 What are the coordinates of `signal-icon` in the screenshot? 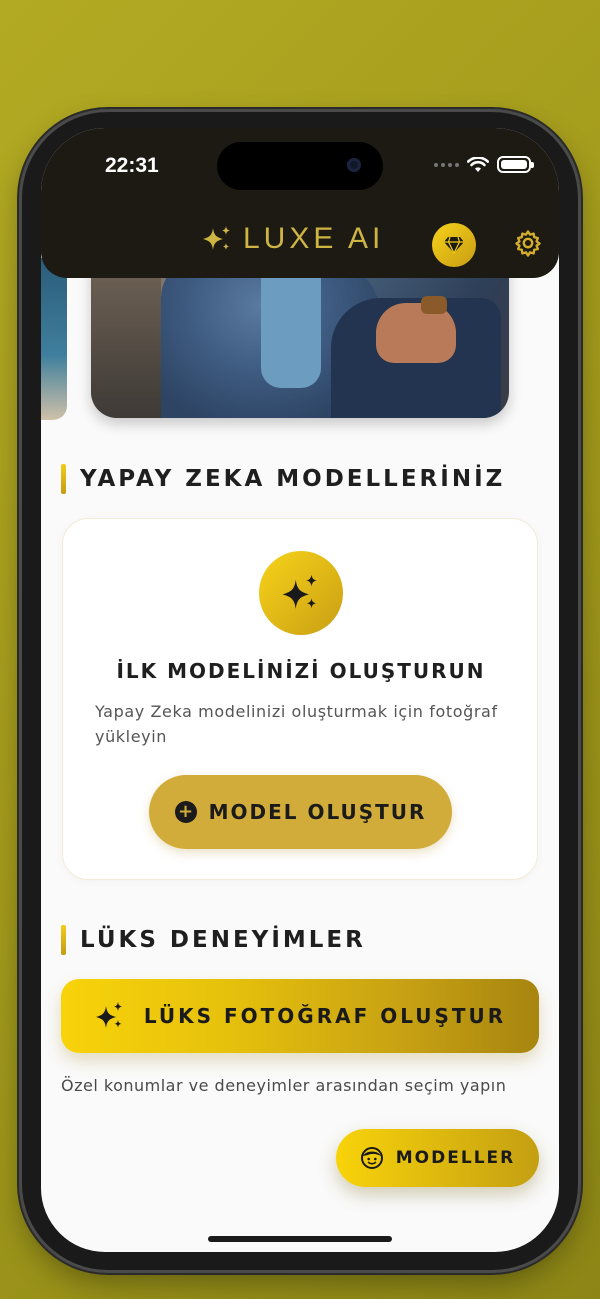 It's located at (446, 164).